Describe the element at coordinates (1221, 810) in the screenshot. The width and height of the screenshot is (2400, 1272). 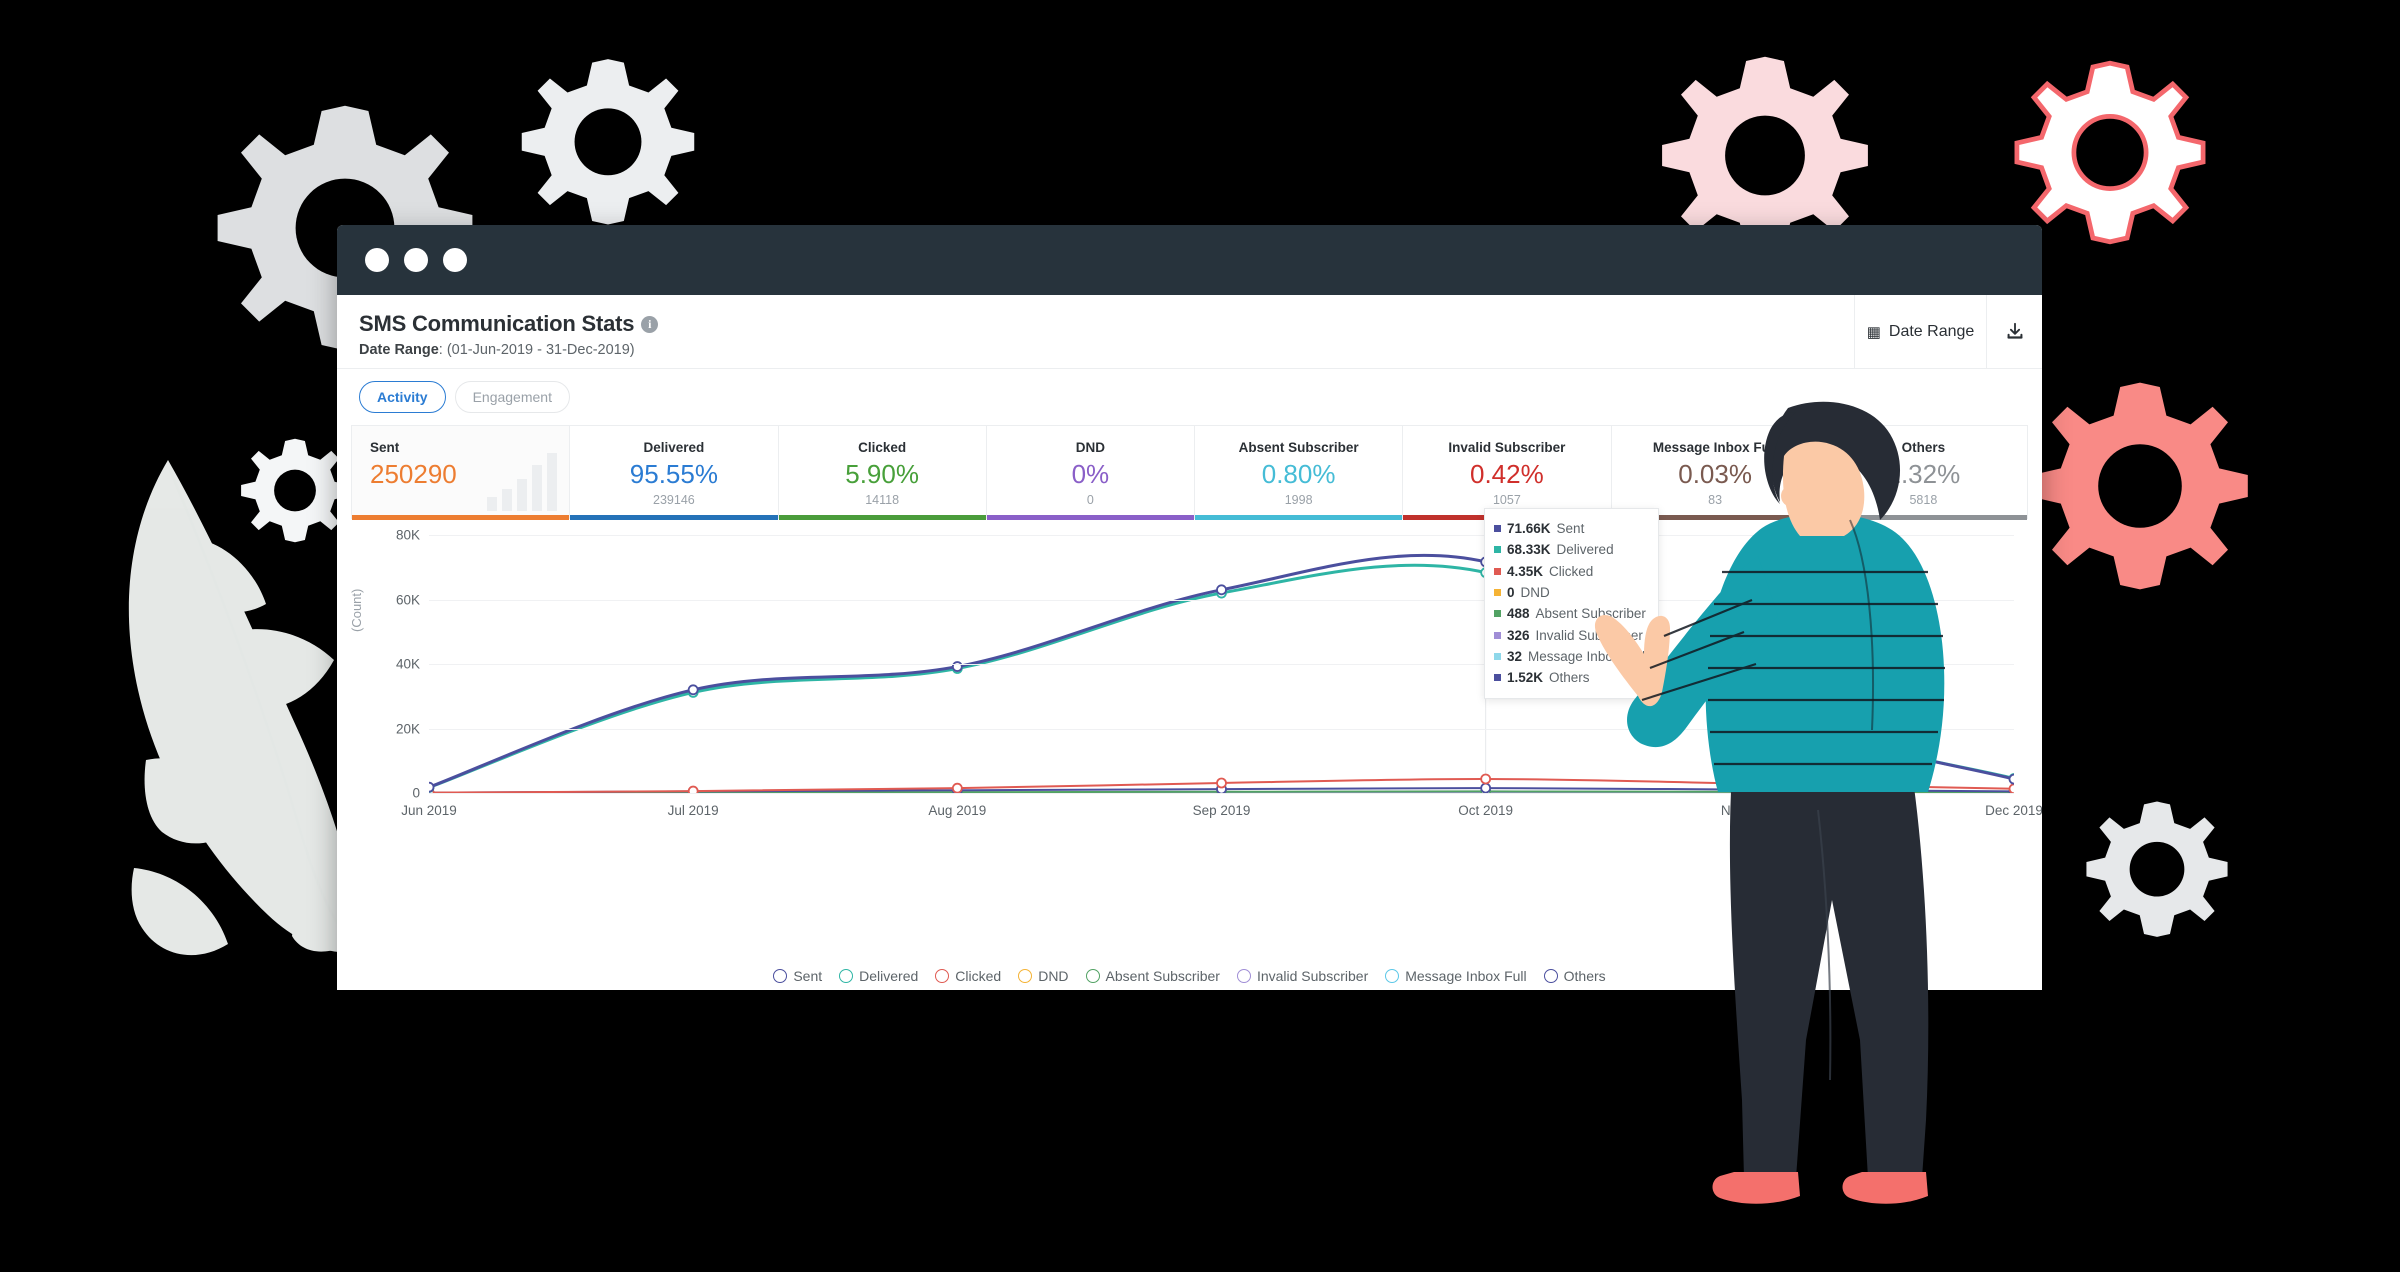
I see `x-axis-tick: Sep 2019` at that location.